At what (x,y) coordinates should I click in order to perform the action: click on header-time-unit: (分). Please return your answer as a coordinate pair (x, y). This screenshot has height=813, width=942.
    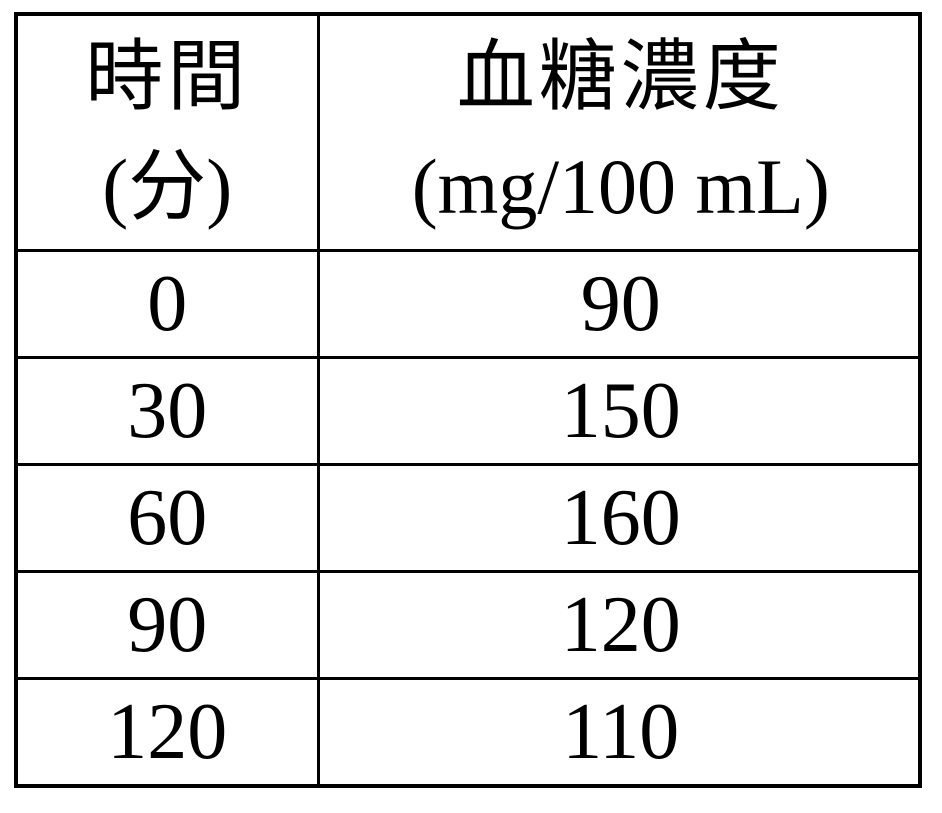
    Looking at the image, I should click on (167, 187).